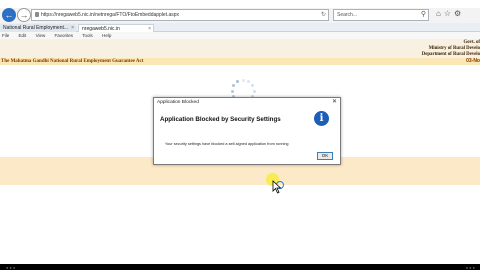 This screenshot has width=480, height=270. I want to click on menu-edit: Edit, so click(23, 35).